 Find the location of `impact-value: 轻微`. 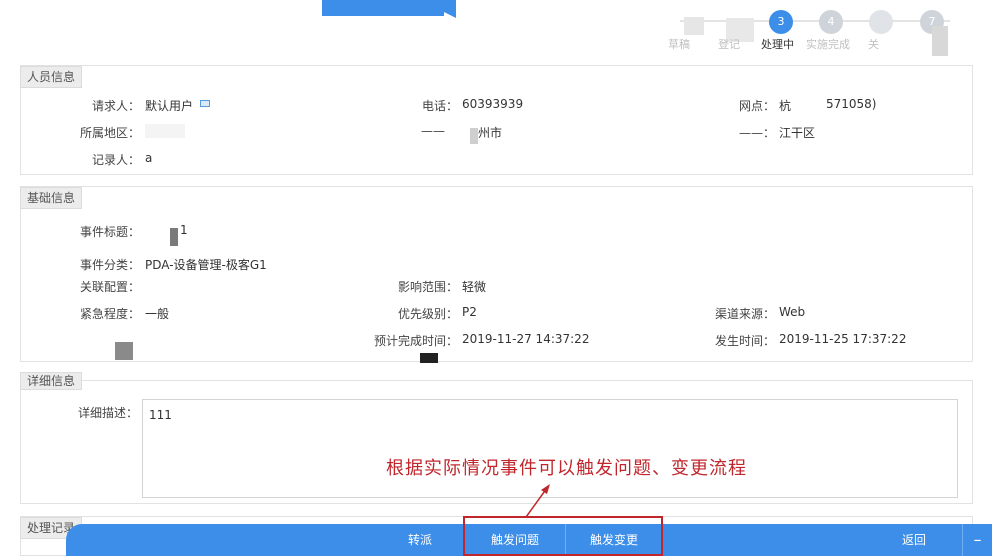

impact-value: 轻微 is located at coordinates (474, 287).